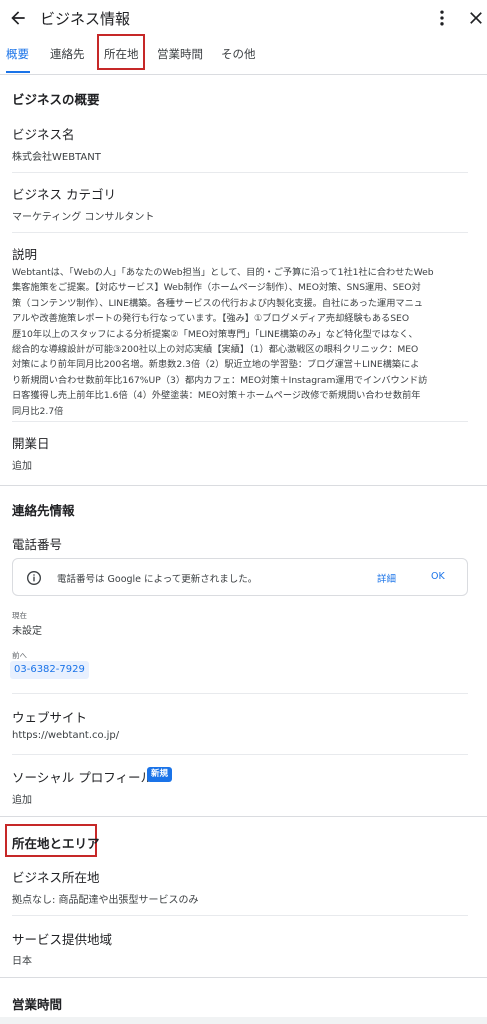 Image resolution: width=487 pixels, height=1024 pixels. I want to click on opening-date-add-link: 追加, so click(22, 464).